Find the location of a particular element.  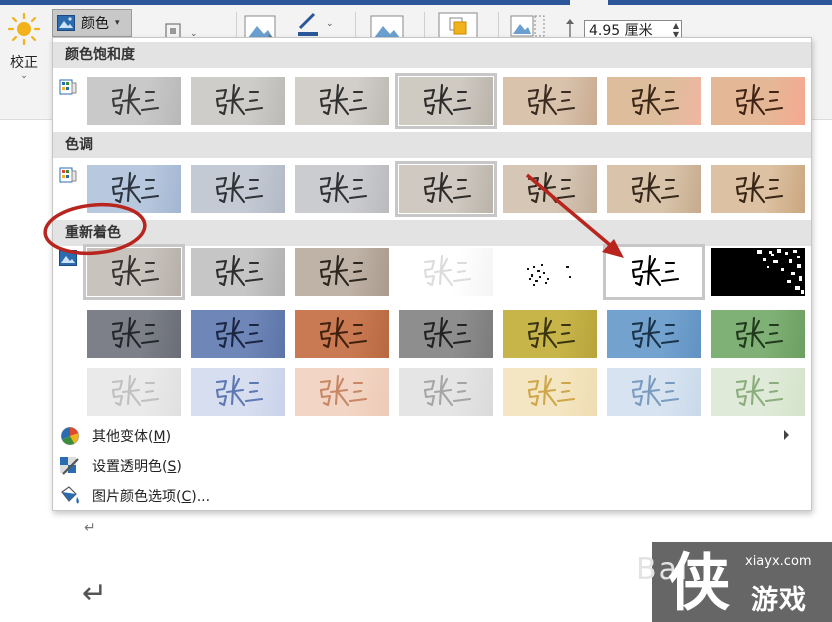

submenu-arrow-icon is located at coordinates (786, 435).